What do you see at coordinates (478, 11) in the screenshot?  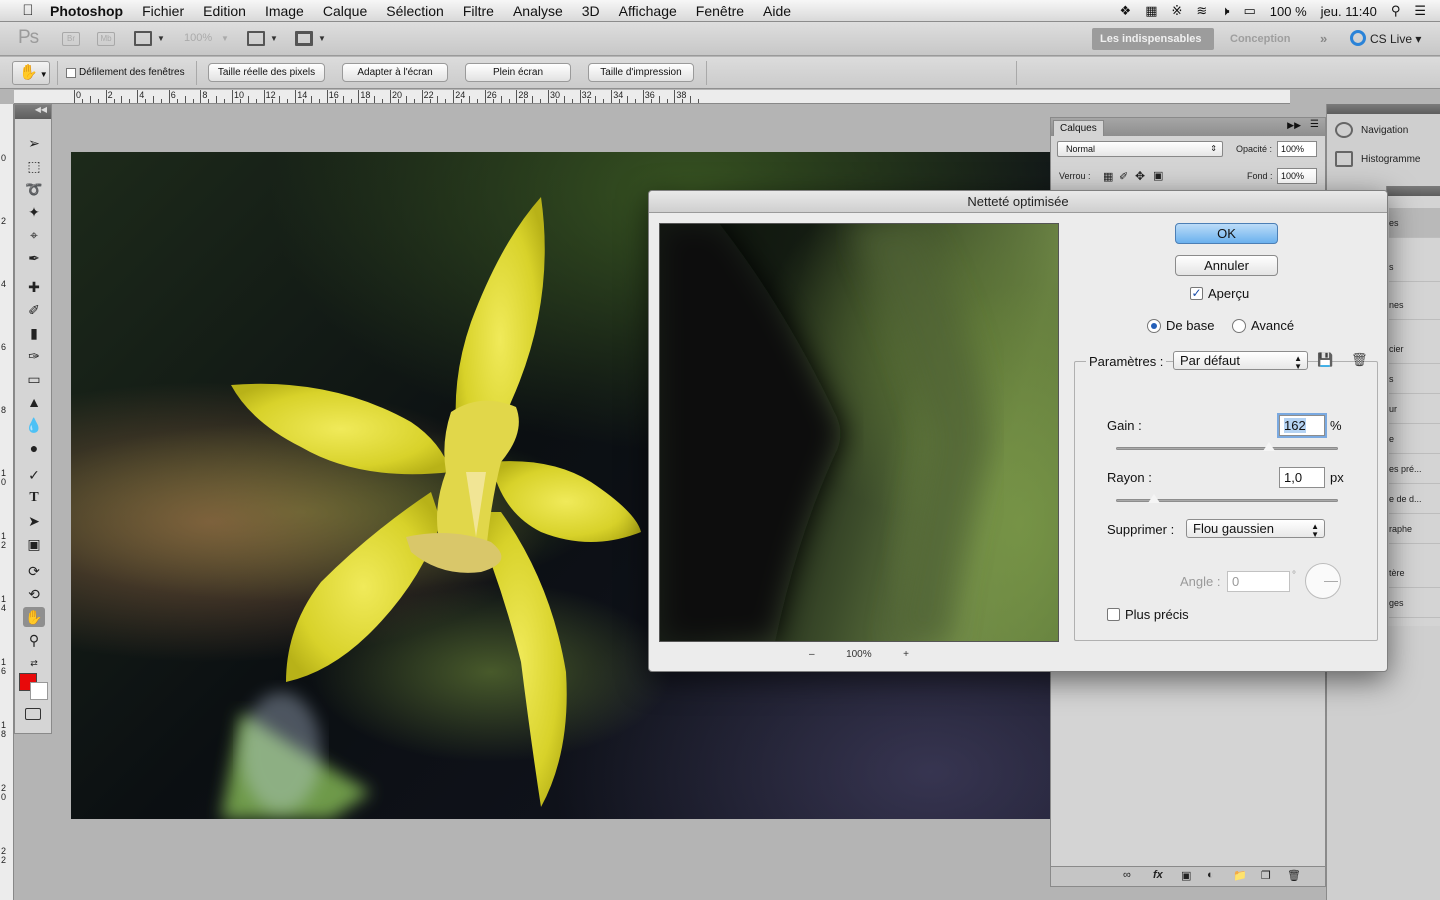 I see `menu-filtre: Filtre` at bounding box center [478, 11].